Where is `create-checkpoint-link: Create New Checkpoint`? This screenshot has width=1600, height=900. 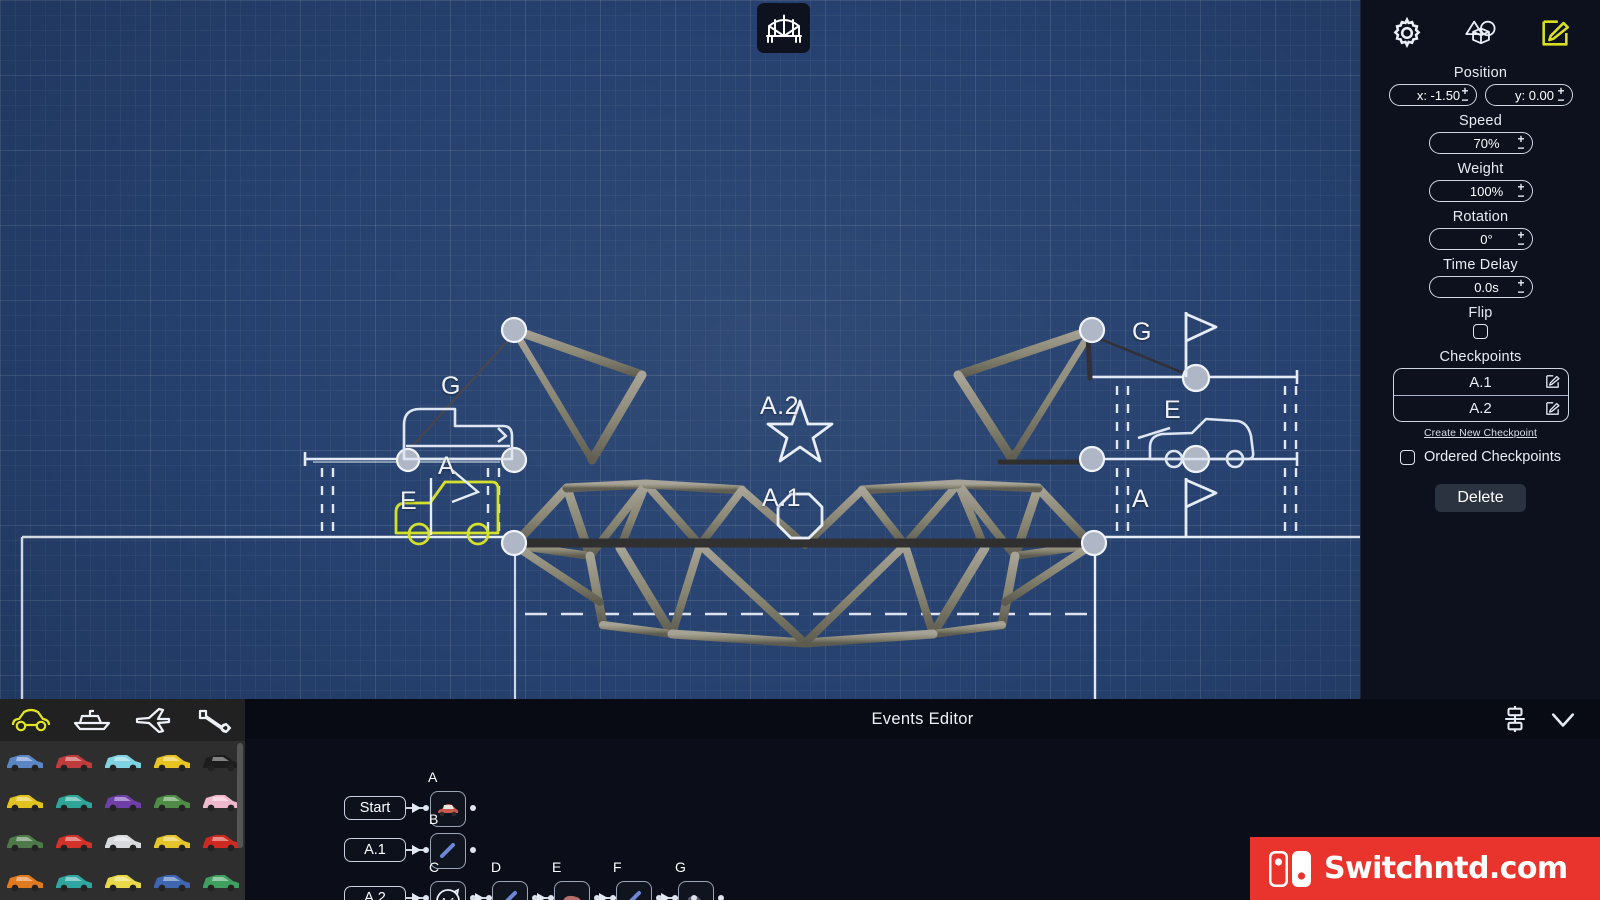 create-checkpoint-link: Create New Checkpoint is located at coordinates (1480, 433).